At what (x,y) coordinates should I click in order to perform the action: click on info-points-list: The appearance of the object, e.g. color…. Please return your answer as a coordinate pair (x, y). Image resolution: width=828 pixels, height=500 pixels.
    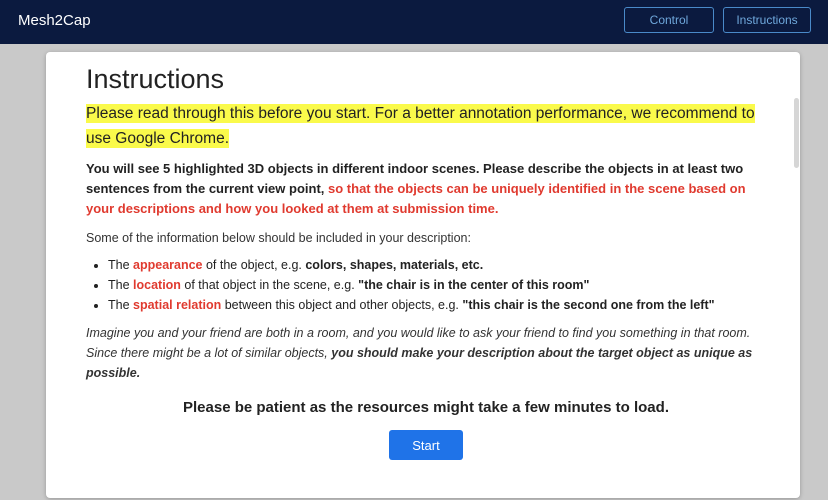
    Looking at the image, I should click on (426, 285).